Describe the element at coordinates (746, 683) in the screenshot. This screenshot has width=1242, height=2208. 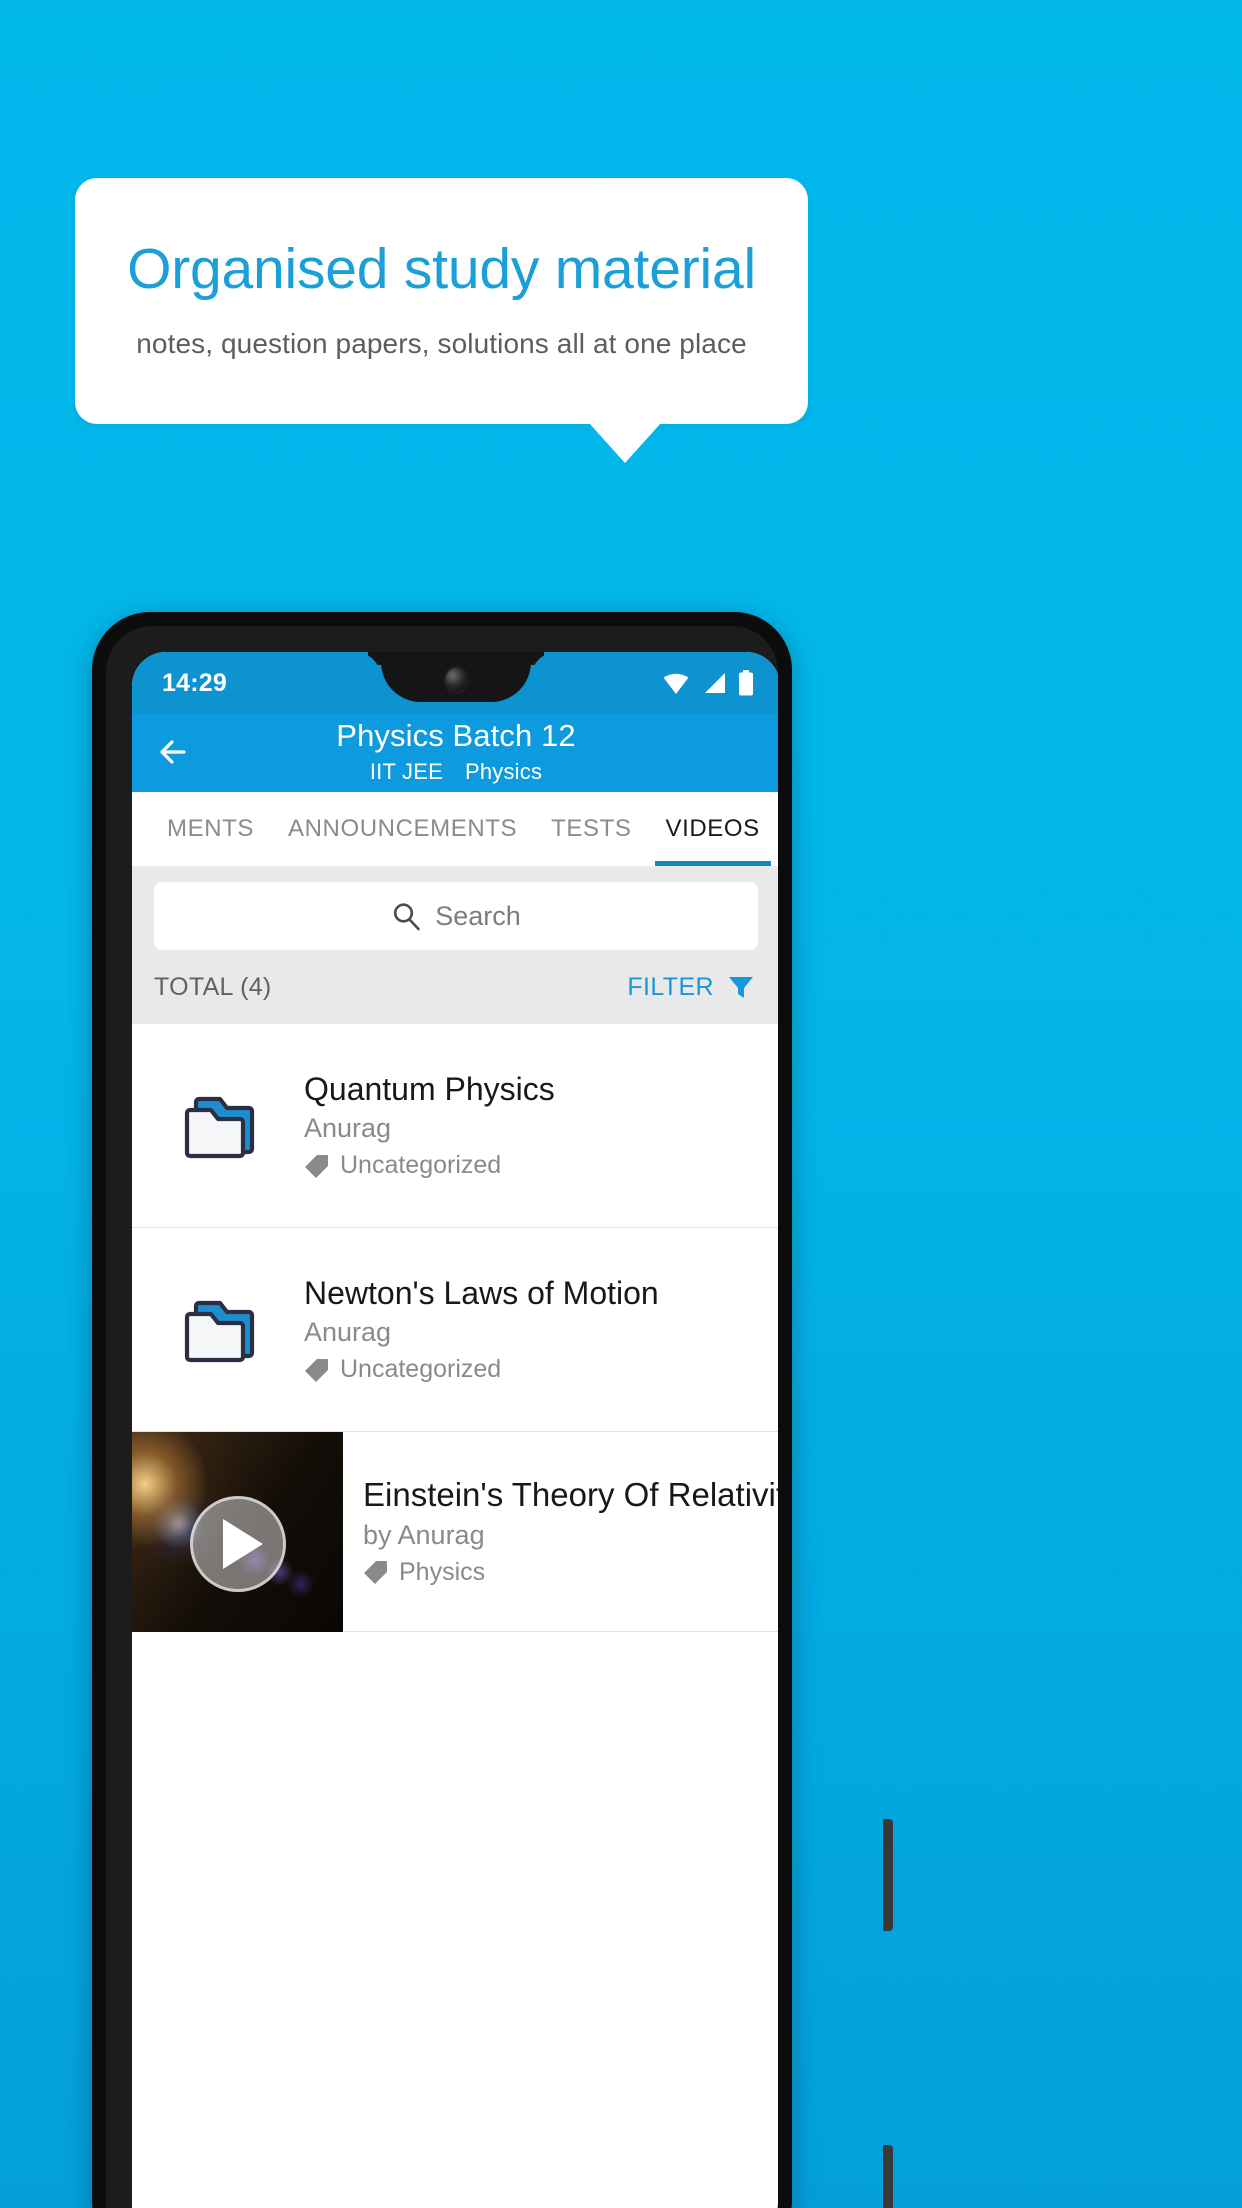
I see `battery-icon` at that location.